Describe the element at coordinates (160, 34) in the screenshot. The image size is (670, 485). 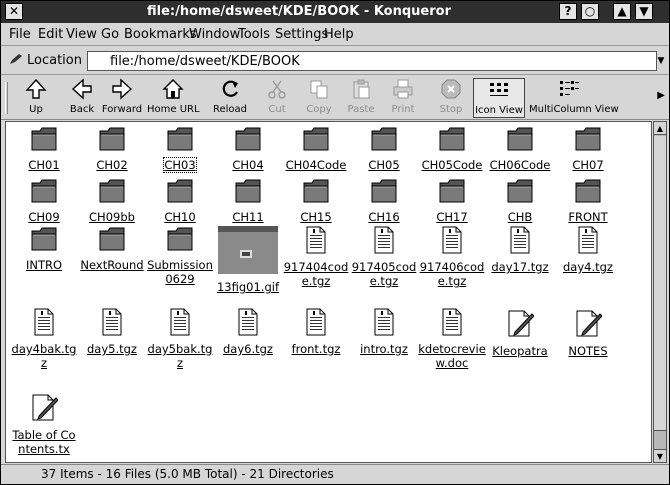
I see `menu-bookmarks: Bookmarks` at that location.